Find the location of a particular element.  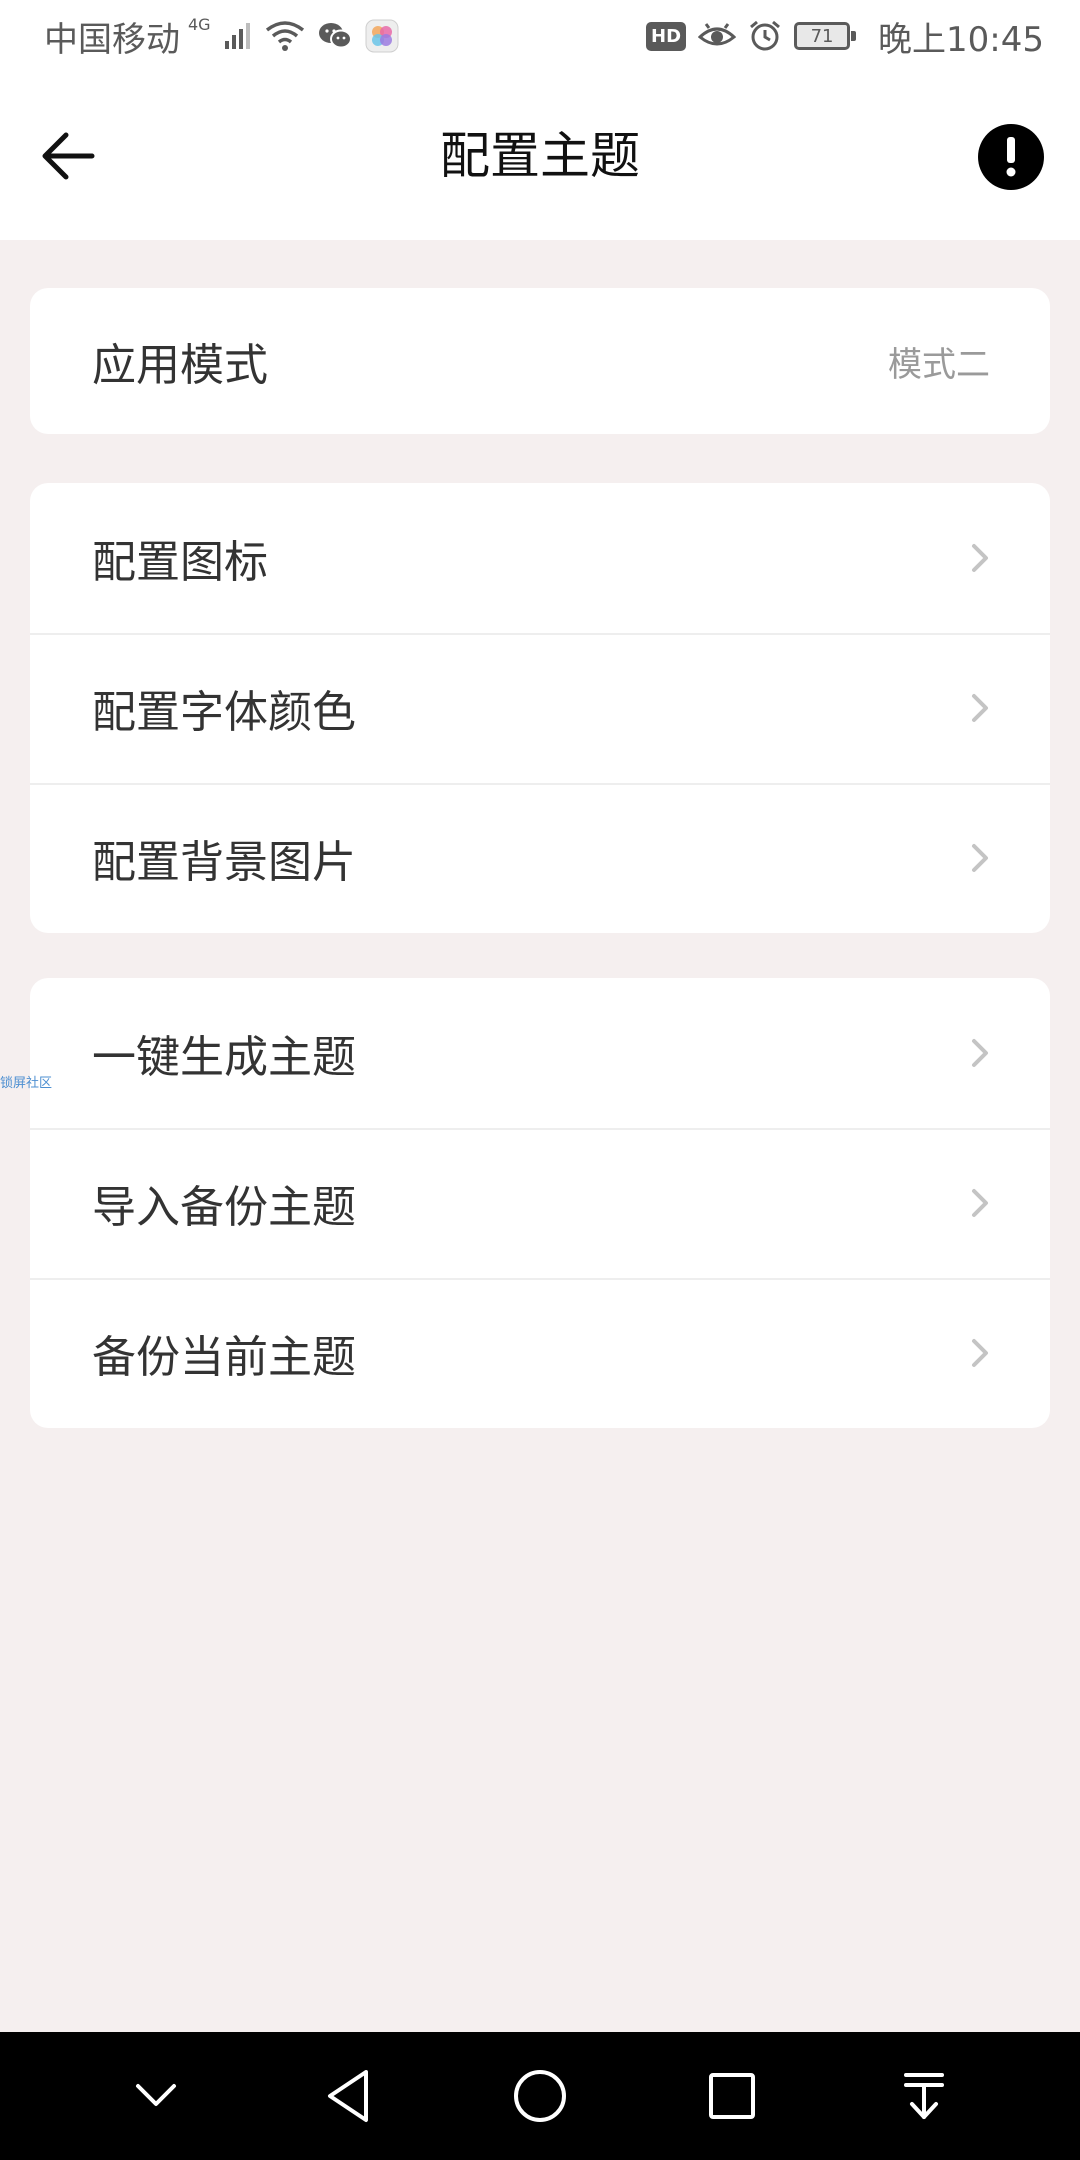

carrier-label: 中国移动 is located at coordinates (112, 39).